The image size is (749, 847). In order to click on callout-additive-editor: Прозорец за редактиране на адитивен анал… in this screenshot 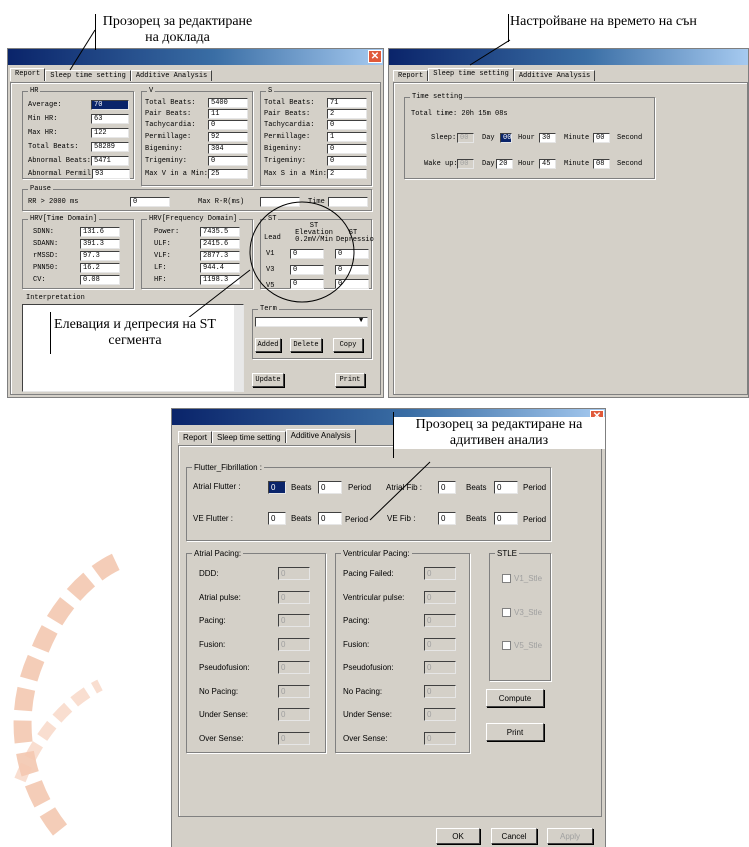, I will do `click(499, 433)`.